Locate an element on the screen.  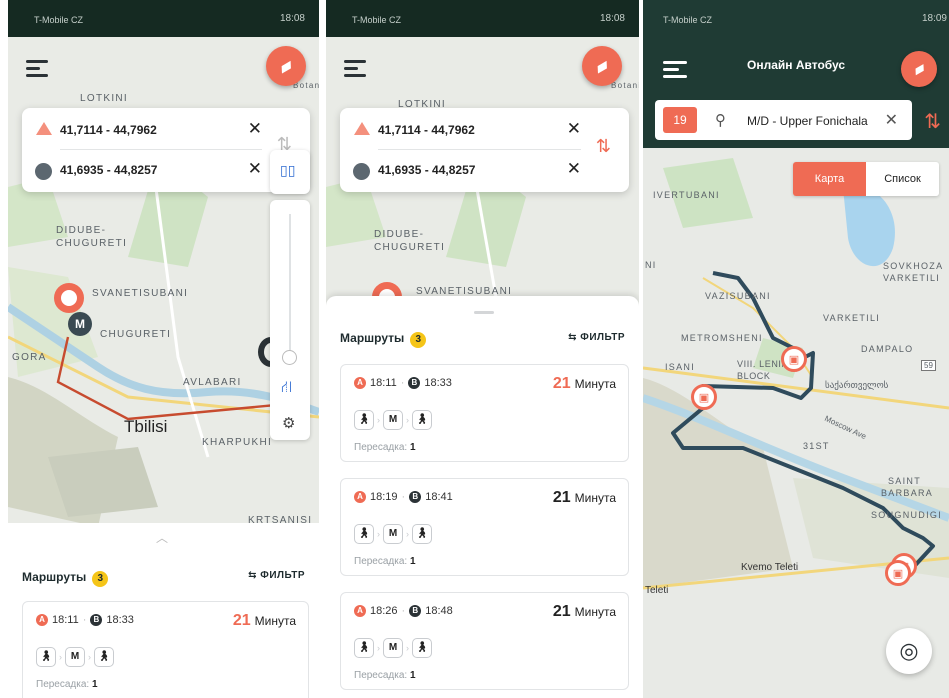
duration-value: 21 is located at coordinates (561, 611).